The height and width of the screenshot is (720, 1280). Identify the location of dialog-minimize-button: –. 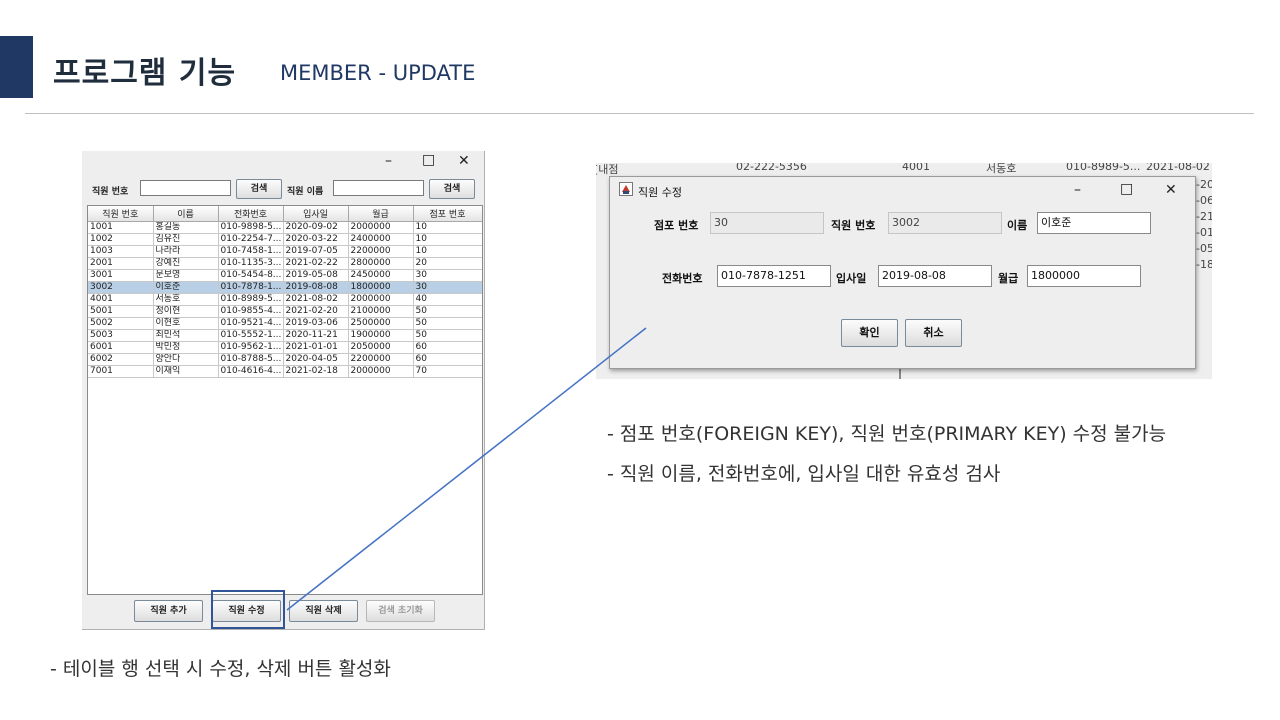
(1077, 190).